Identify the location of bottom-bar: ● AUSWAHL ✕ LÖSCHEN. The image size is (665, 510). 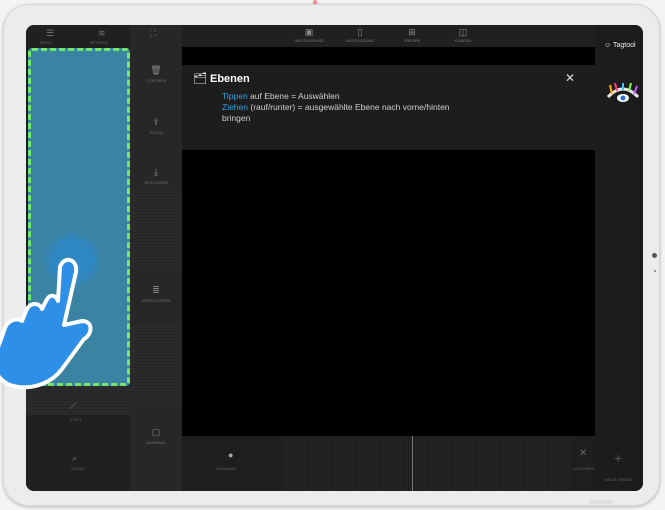
(388, 463).